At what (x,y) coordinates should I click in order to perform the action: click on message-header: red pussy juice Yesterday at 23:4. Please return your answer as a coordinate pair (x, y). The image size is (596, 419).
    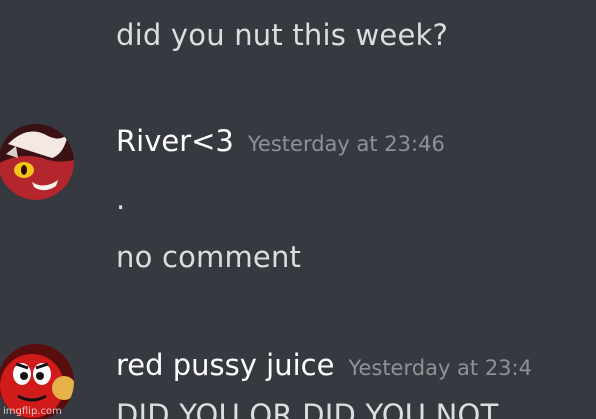
    Looking at the image, I should click on (324, 365).